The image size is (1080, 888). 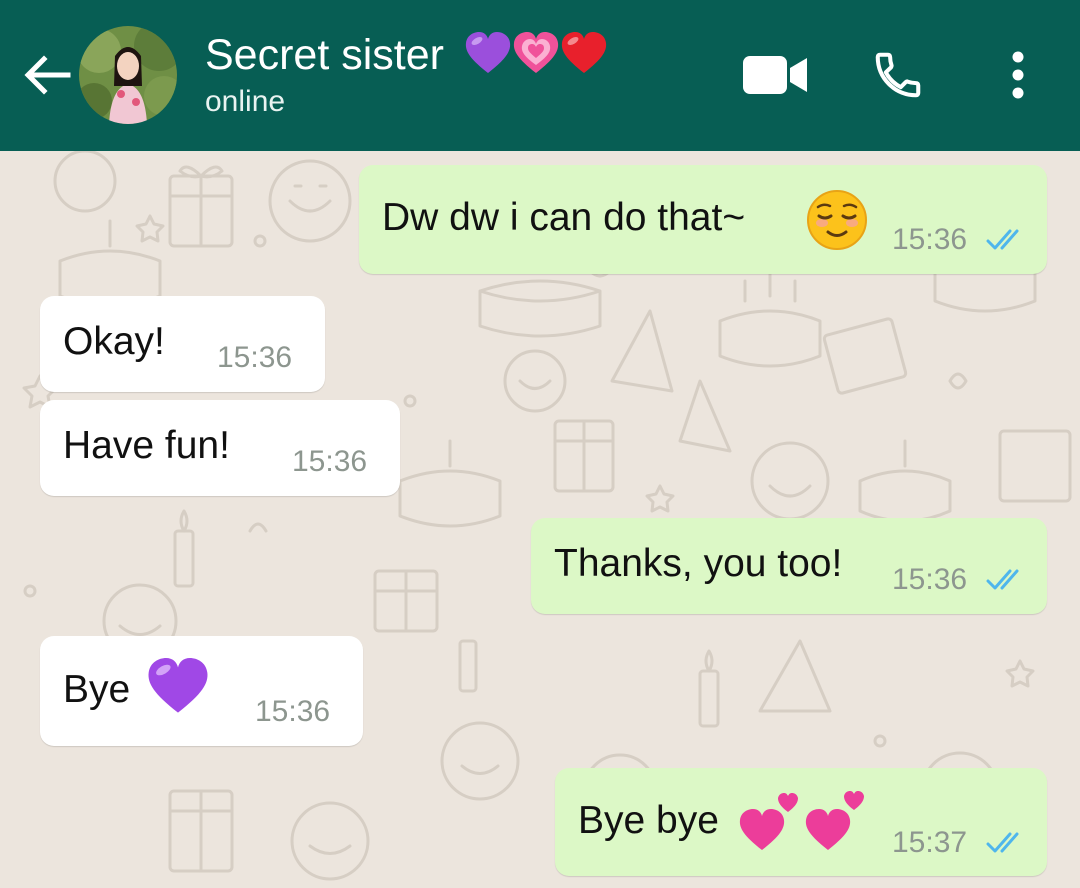 What do you see at coordinates (114, 341) in the screenshot?
I see `message-text: Okay!` at bounding box center [114, 341].